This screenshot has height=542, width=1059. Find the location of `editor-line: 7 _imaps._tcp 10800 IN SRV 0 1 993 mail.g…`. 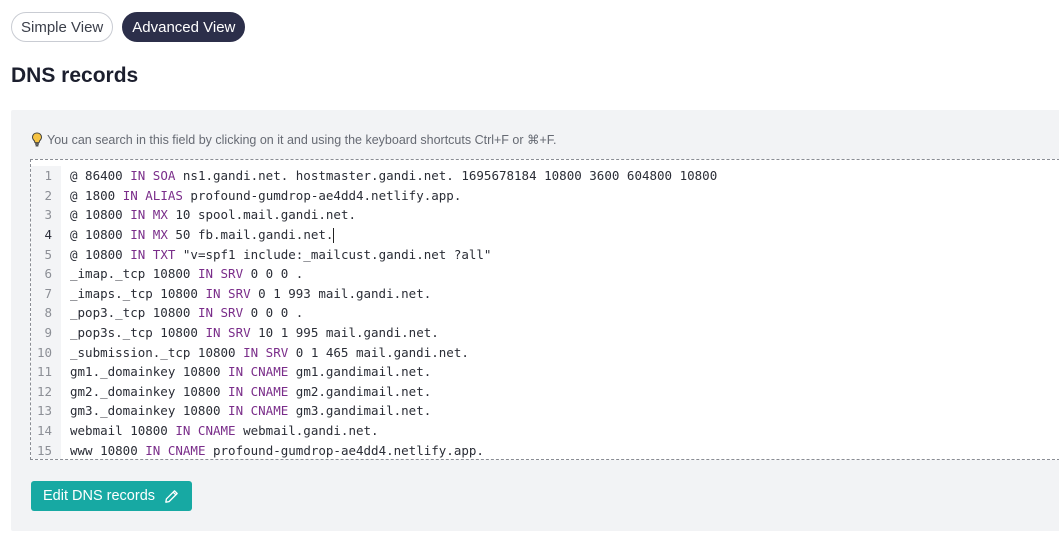

editor-line: 7 _imaps._tcp 10800 IN SRV 0 1 993 mail.g… is located at coordinates (545, 293).